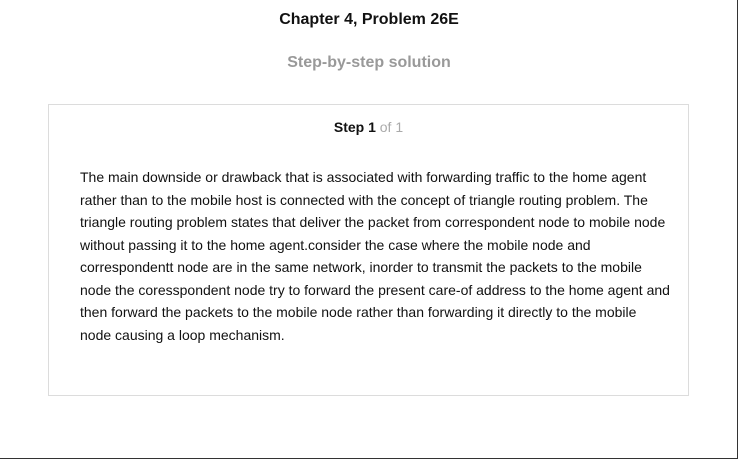 This screenshot has height=459, width=738. I want to click on step-label: Step 1, so click(354, 127).